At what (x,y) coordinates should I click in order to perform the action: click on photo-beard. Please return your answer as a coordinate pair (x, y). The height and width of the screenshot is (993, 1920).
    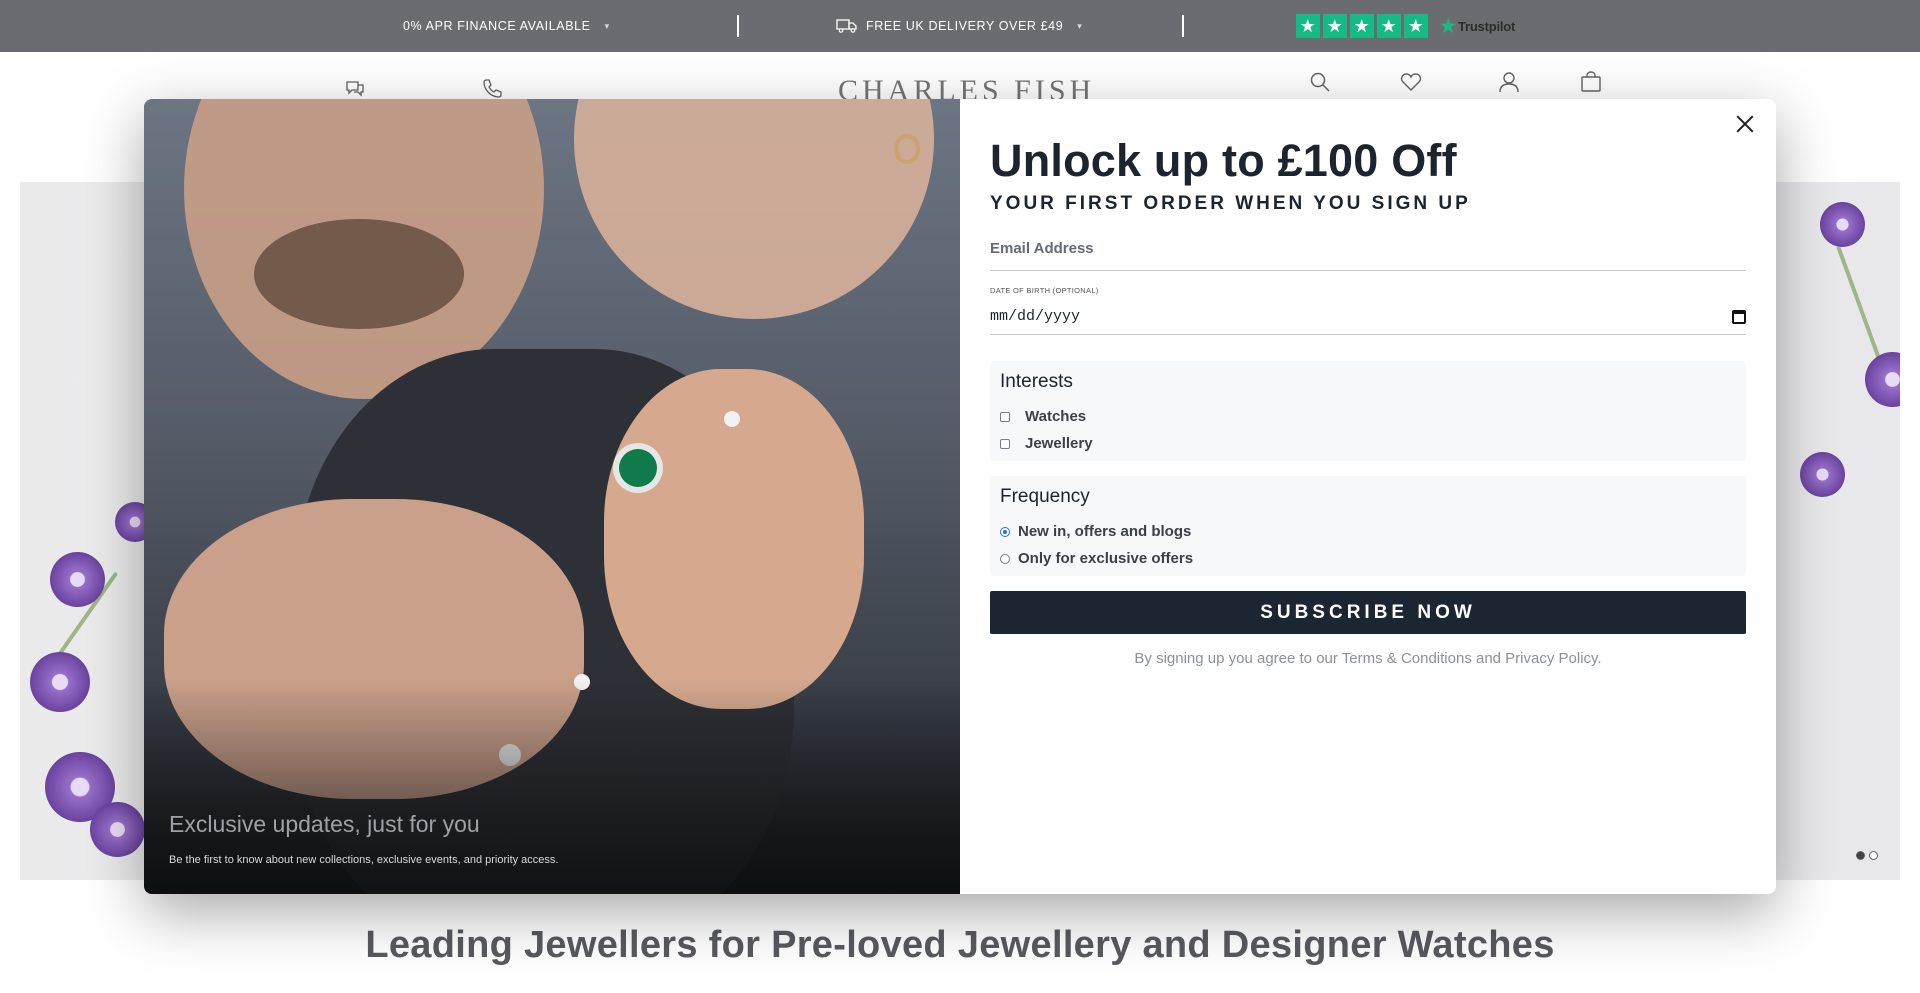
    Looking at the image, I should click on (359, 274).